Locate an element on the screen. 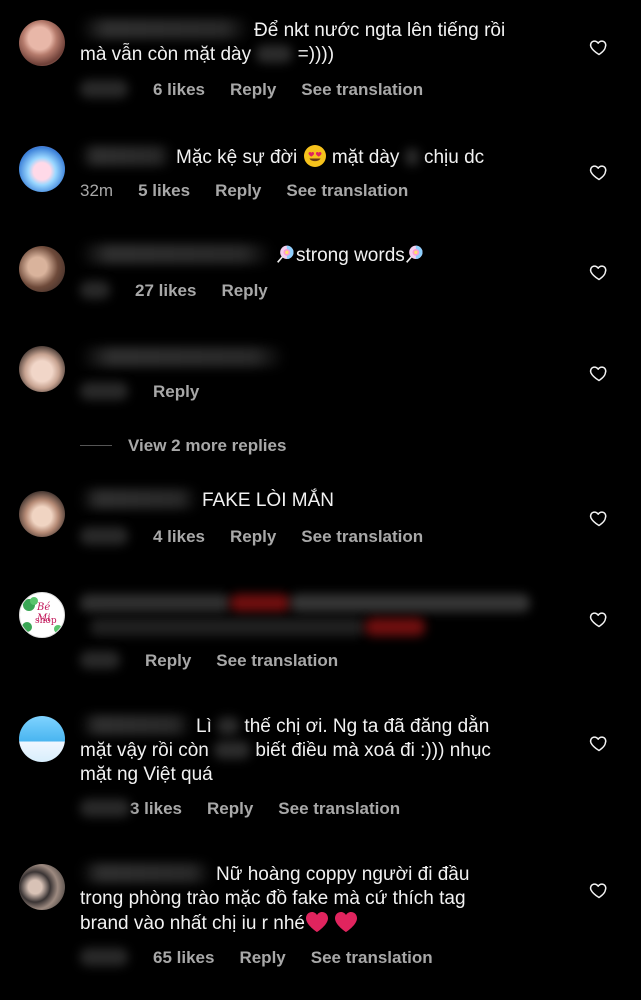 Image resolution: width=641 pixels, height=1000 pixels. comment-meta: 27 likes Reply is located at coordinates (186, 291).